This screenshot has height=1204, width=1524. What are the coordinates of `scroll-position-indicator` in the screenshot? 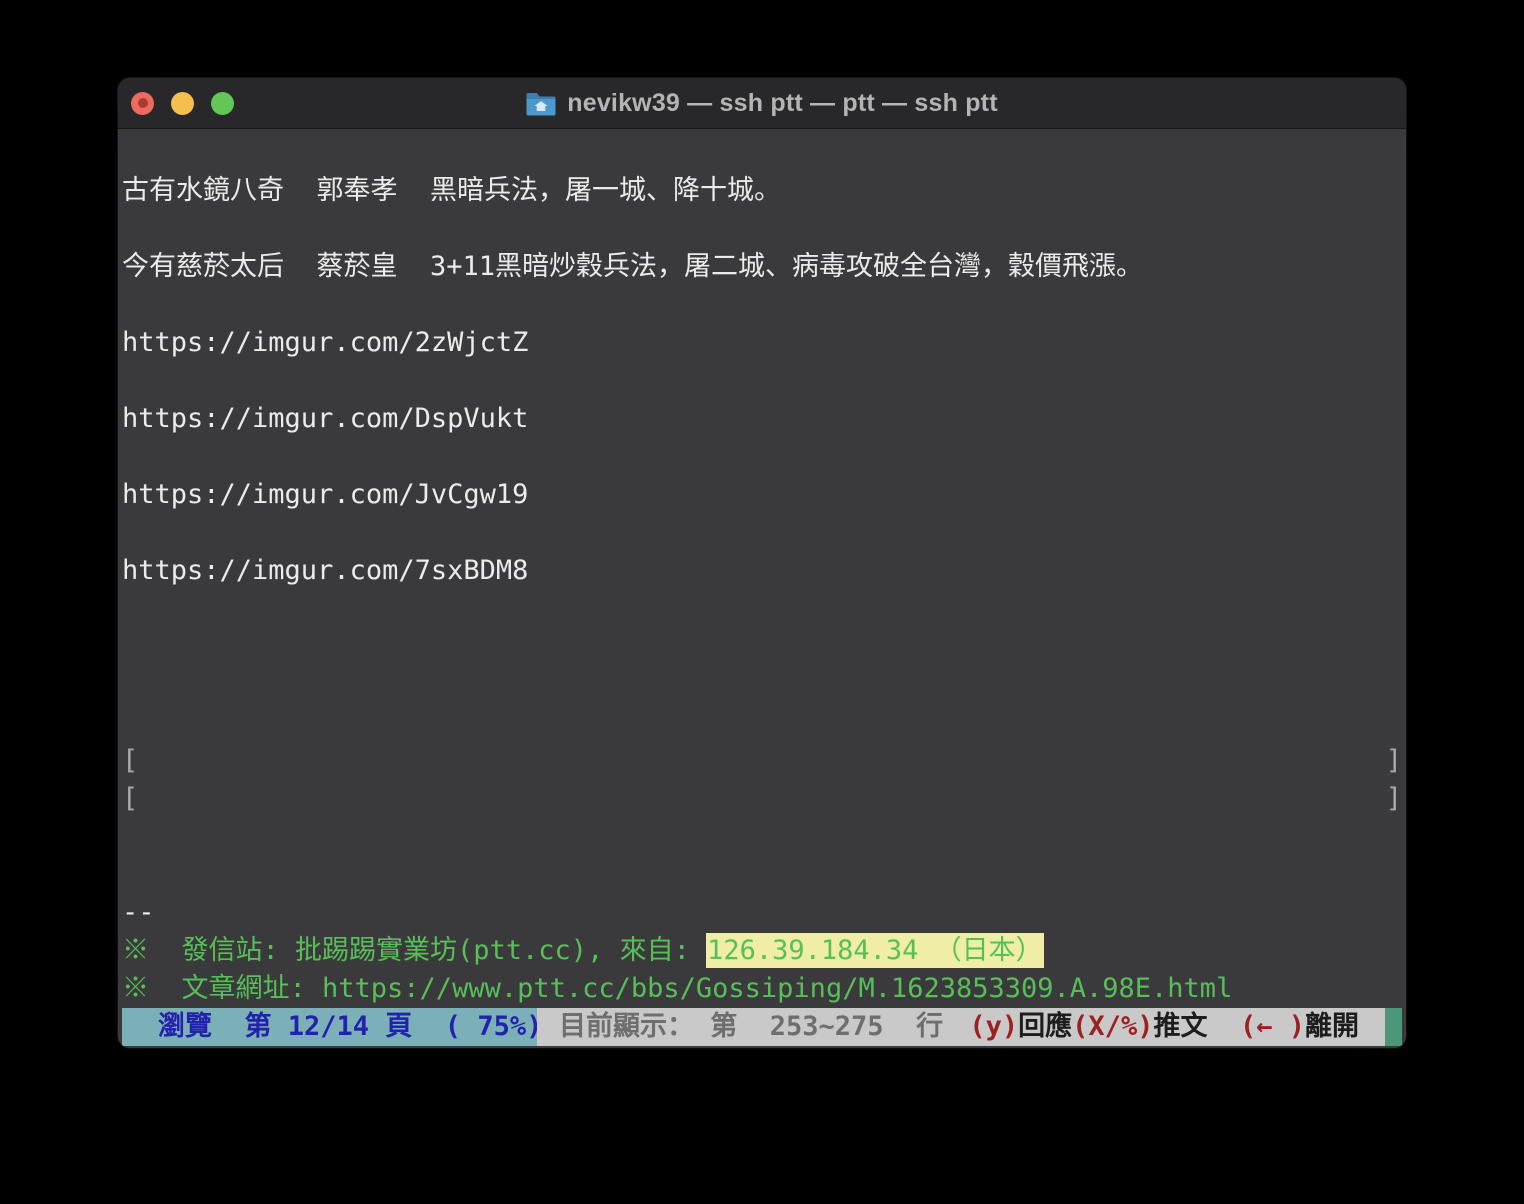 It's located at (1393, 1027).